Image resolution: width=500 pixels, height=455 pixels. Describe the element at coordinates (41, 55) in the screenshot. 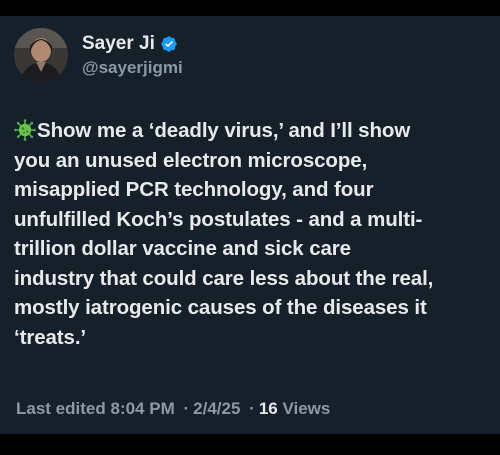

I see `avatar` at that location.